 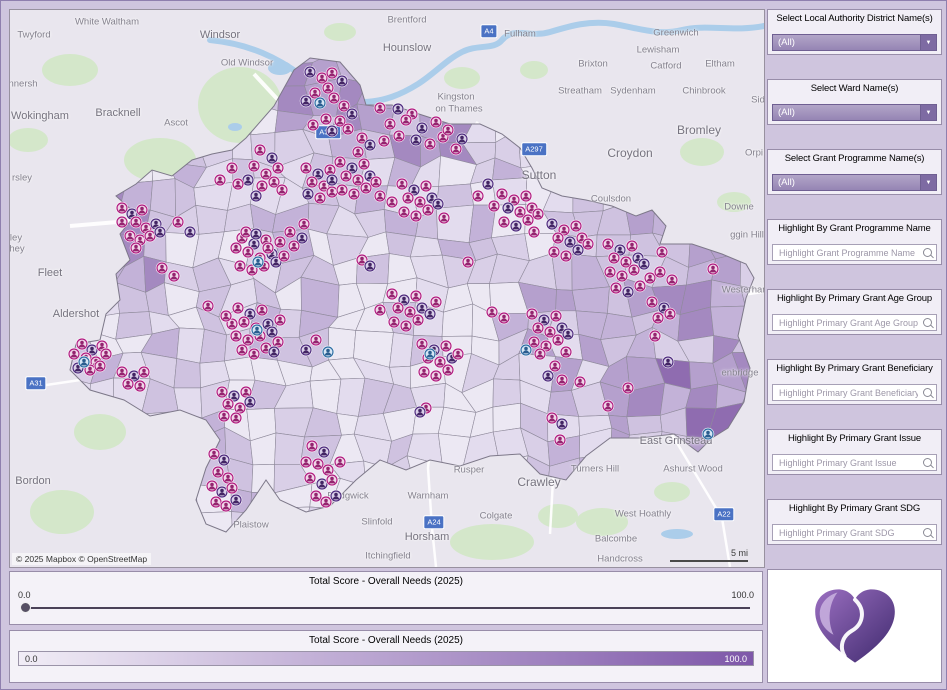 I want to click on highlight-beneficiary-search, so click(x=854, y=392).